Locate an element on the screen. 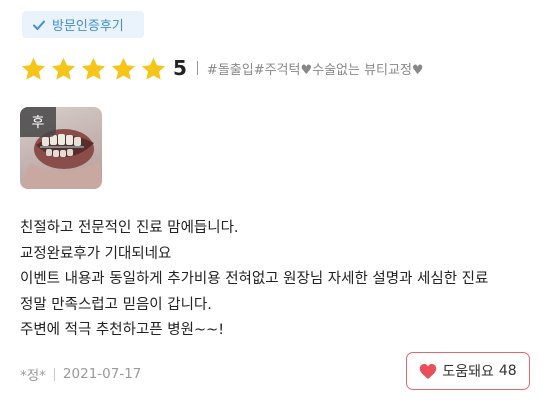 The image size is (551, 410). rating-row: 5 #돌출입#주걱턱♥수술없는 뷰티교정♥ is located at coordinates (222, 68).